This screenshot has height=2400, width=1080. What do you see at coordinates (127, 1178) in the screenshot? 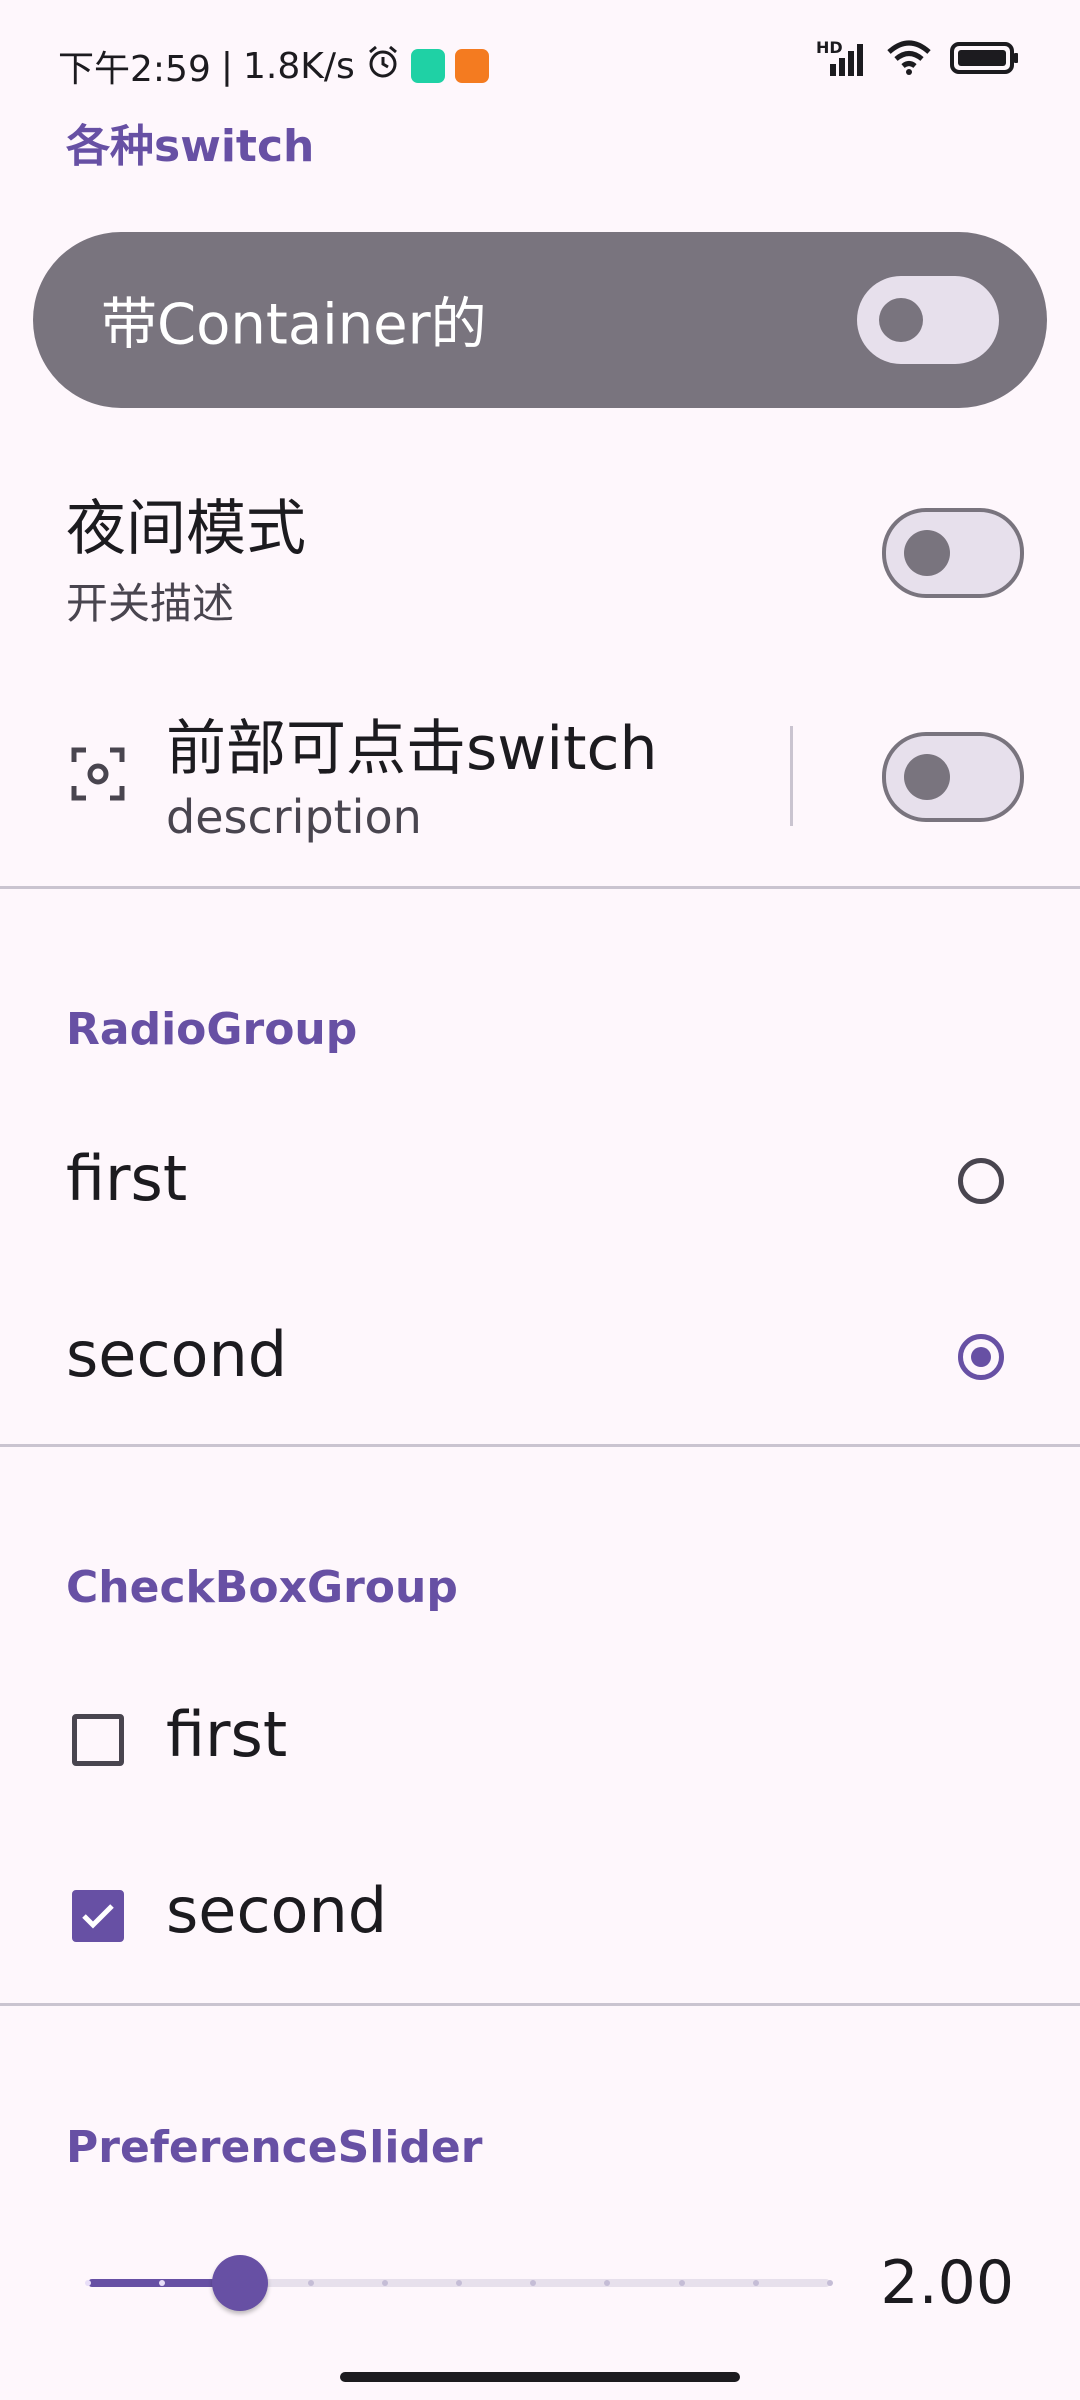
I see `radio-option-label: first` at bounding box center [127, 1178].